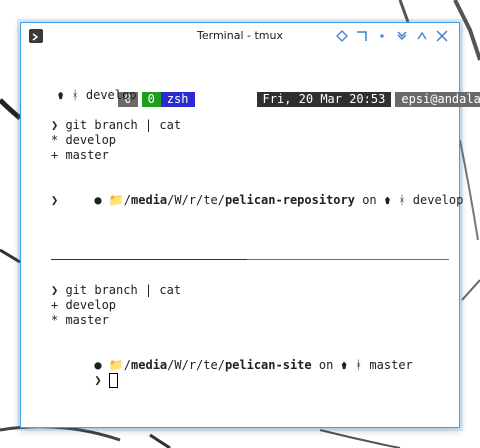 Image resolution: width=480 pixels, height=448 pixels. Describe the element at coordinates (84, 373) in the screenshot. I see `active-input-line: ❯` at that location.